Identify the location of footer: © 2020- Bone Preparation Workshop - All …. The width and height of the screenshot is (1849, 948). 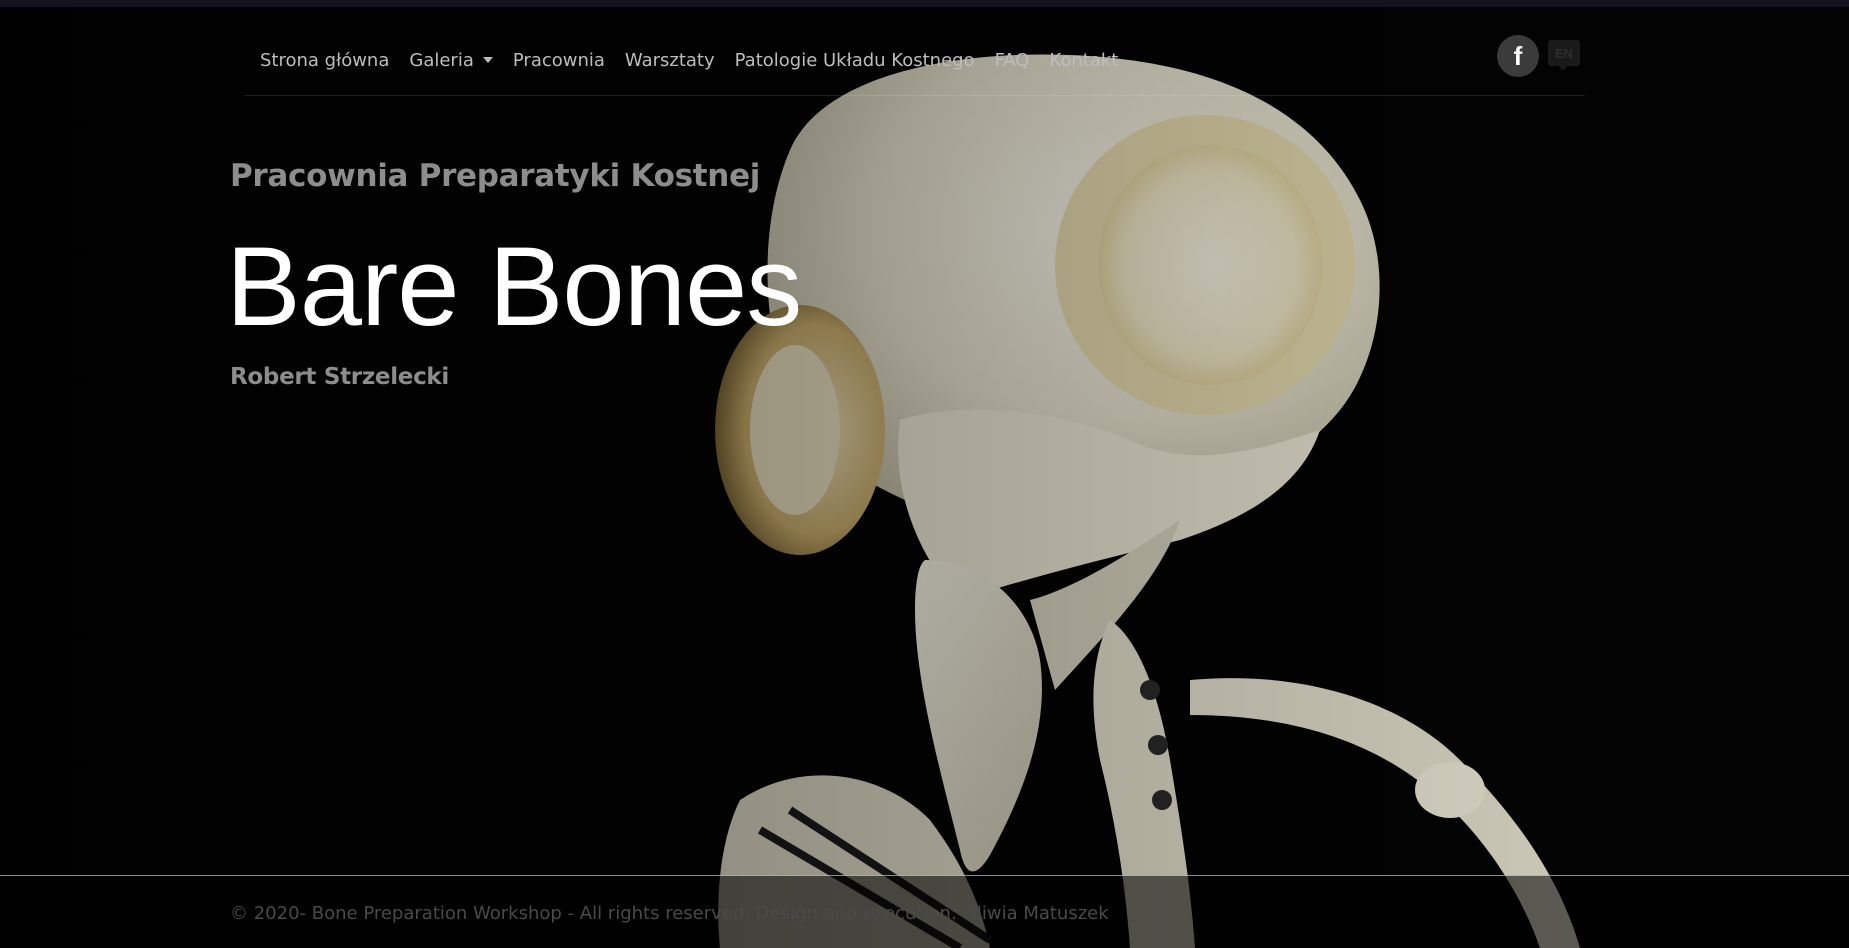
(924, 911).